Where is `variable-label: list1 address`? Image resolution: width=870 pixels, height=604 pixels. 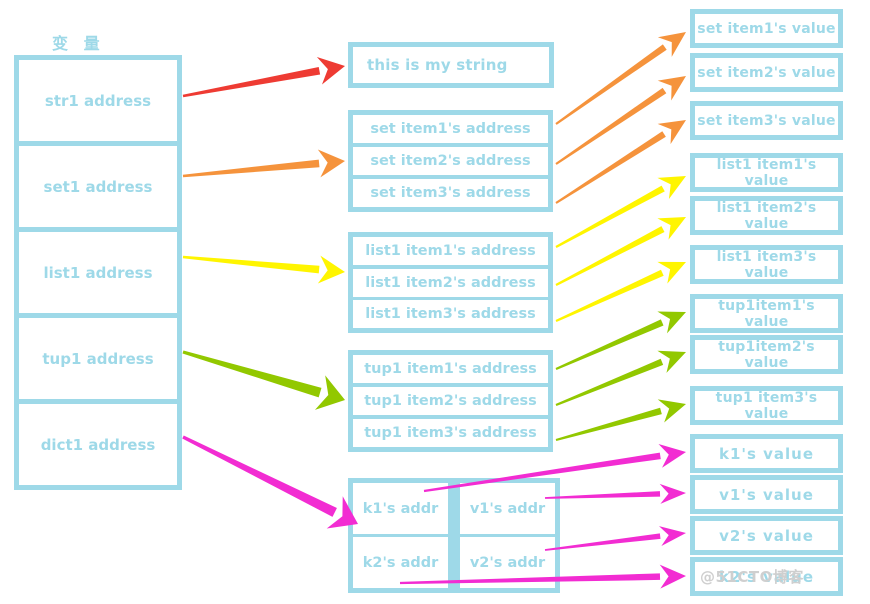
variable-label: list1 address is located at coordinates (98, 272).